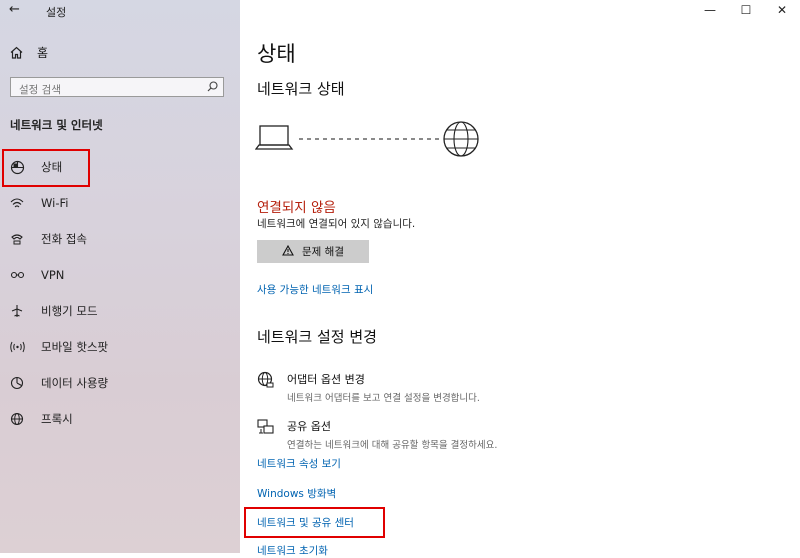 The image size is (800, 558). Describe the element at coordinates (710, 10) in the screenshot. I see `minimize-button: —` at that location.